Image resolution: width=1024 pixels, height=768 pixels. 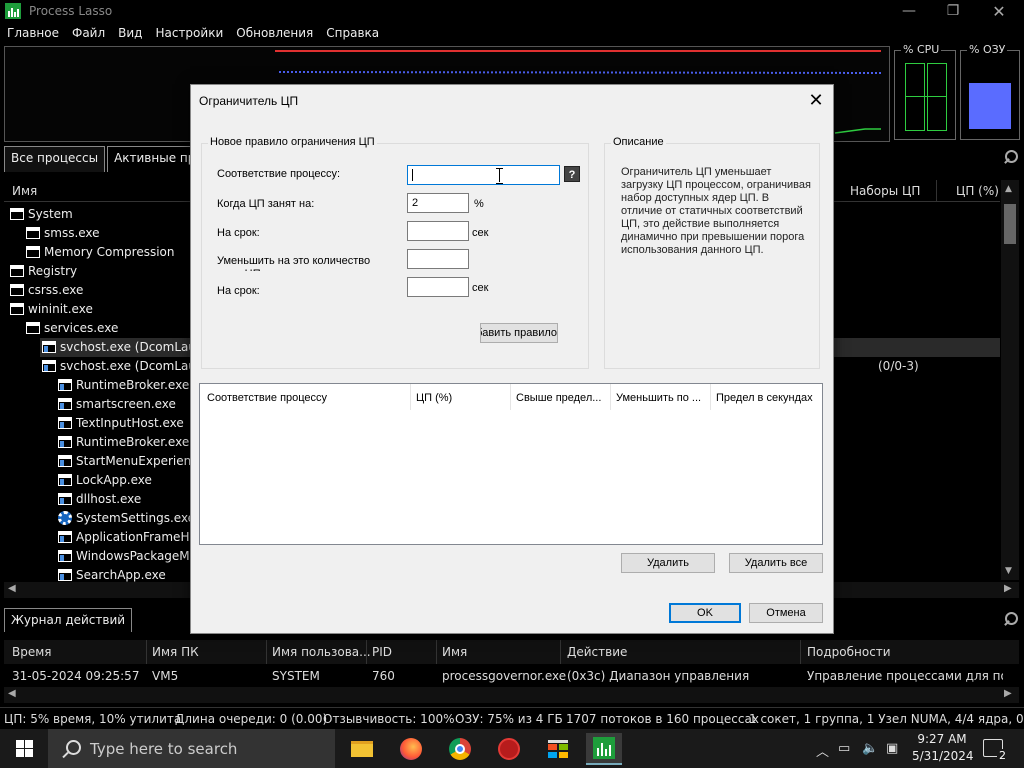 I want to click on list-col-cpu: ЦП (%), so click(x=463, y=398).